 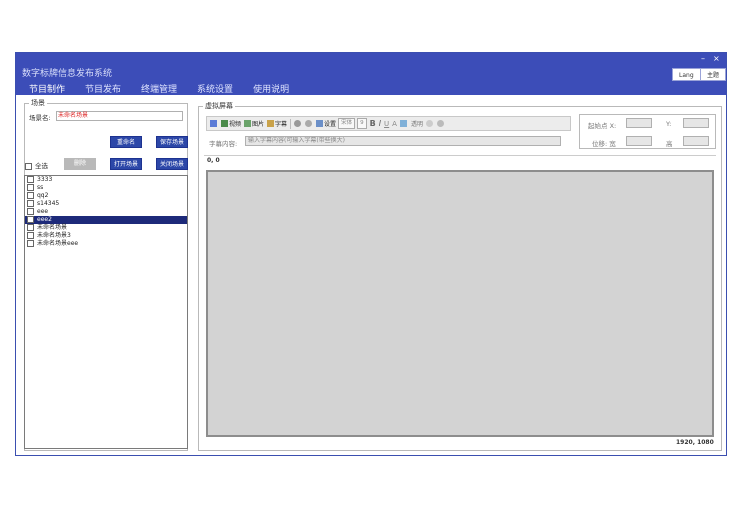 What do you see at coordinates (172, 142) in the screenshot?
I see `save-scene-button: 保存场景` at bounding box center [172, 142].